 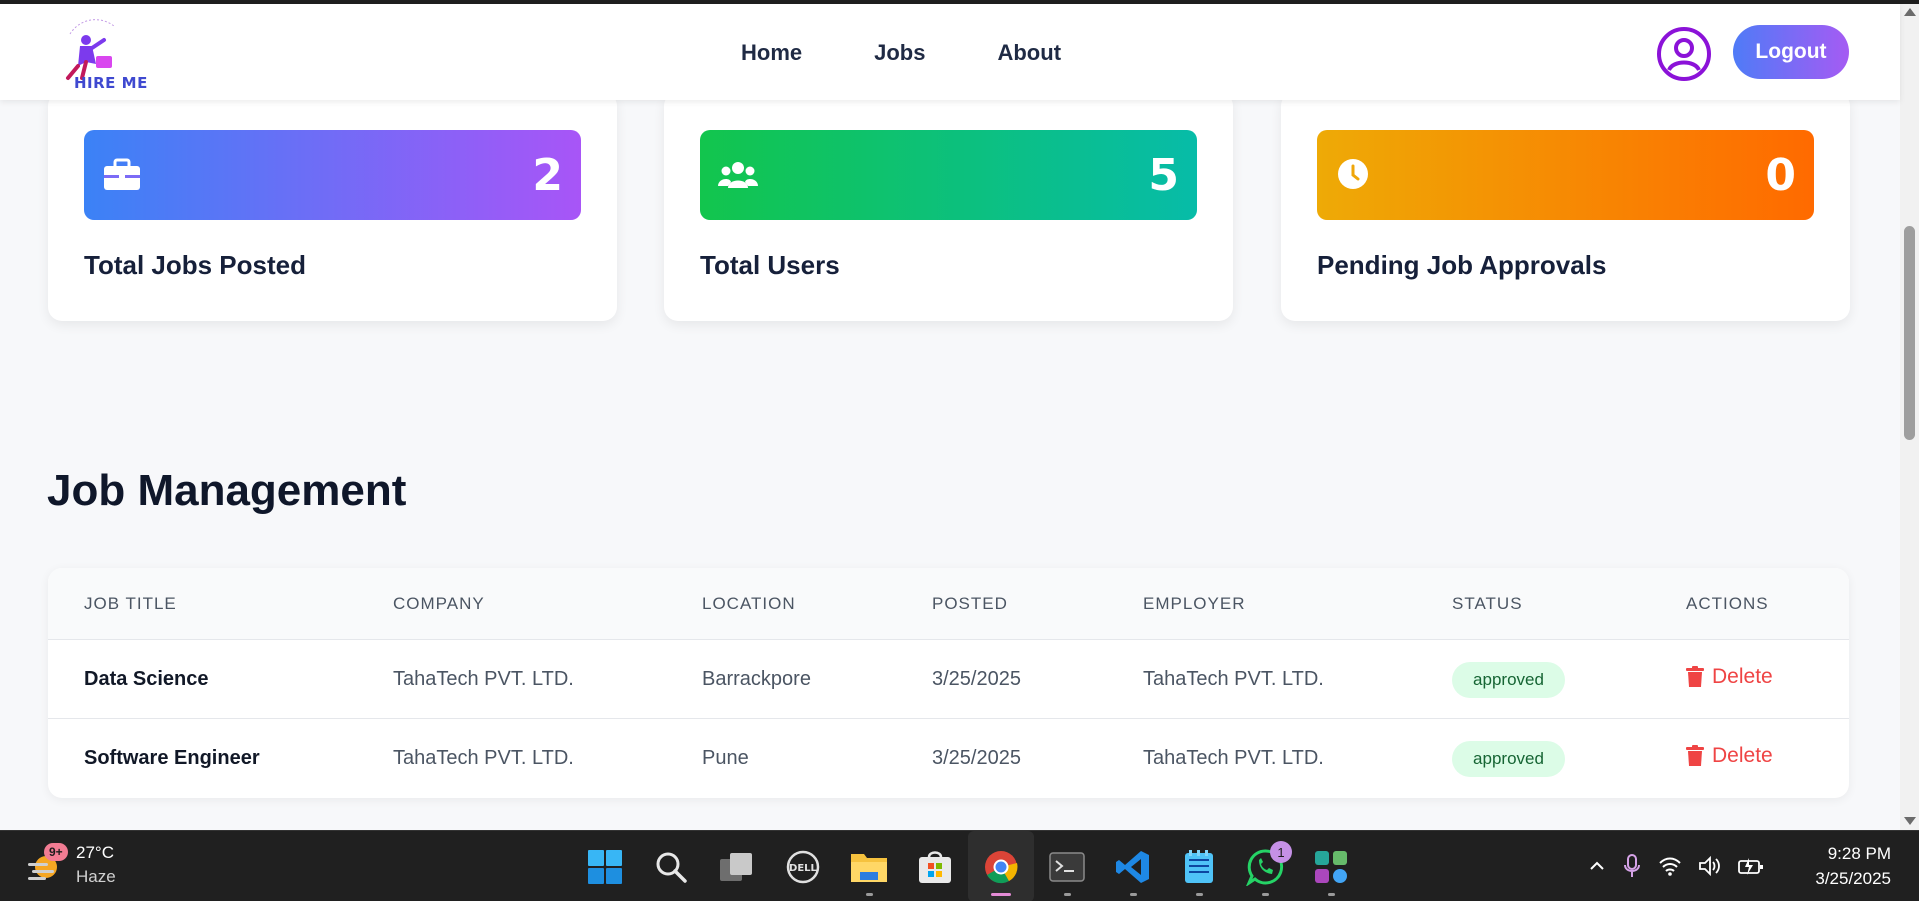 I want to click on th-employer: EMPLOYER, so click(x=1194, y=604).